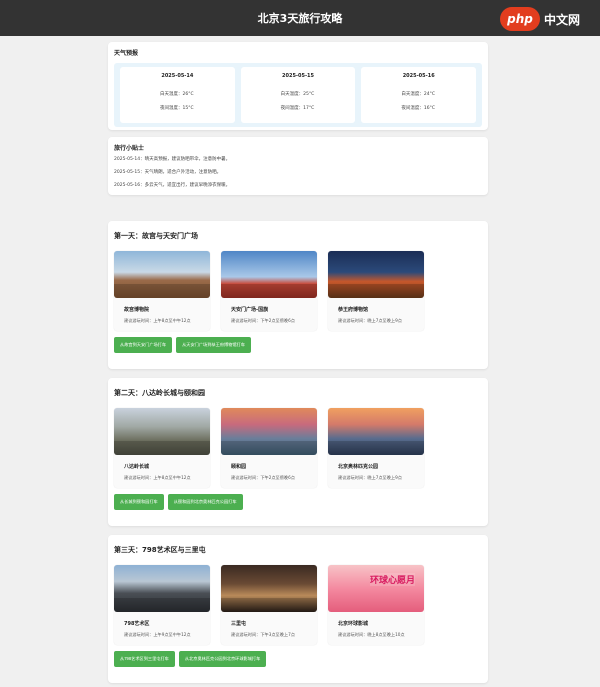  What do you see at coordinates (562, 19) in the screenshot?
I see `watermark-text: 中文网` at bounding box center [562, 19].